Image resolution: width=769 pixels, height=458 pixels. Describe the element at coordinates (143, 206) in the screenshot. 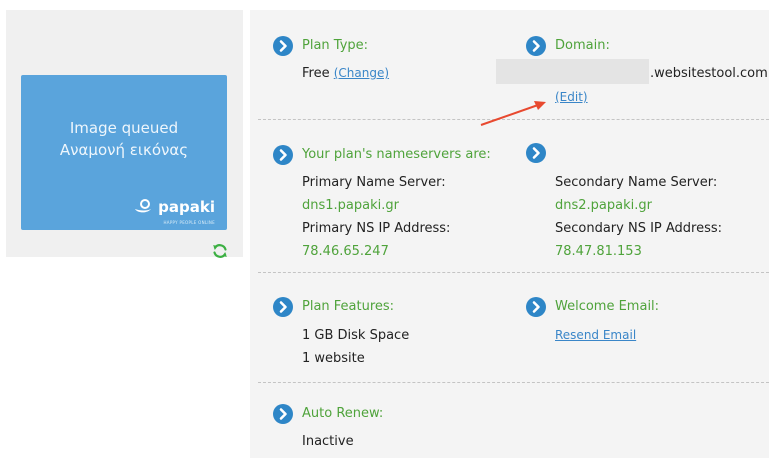

I see `papaki-bird-icon` at that location.